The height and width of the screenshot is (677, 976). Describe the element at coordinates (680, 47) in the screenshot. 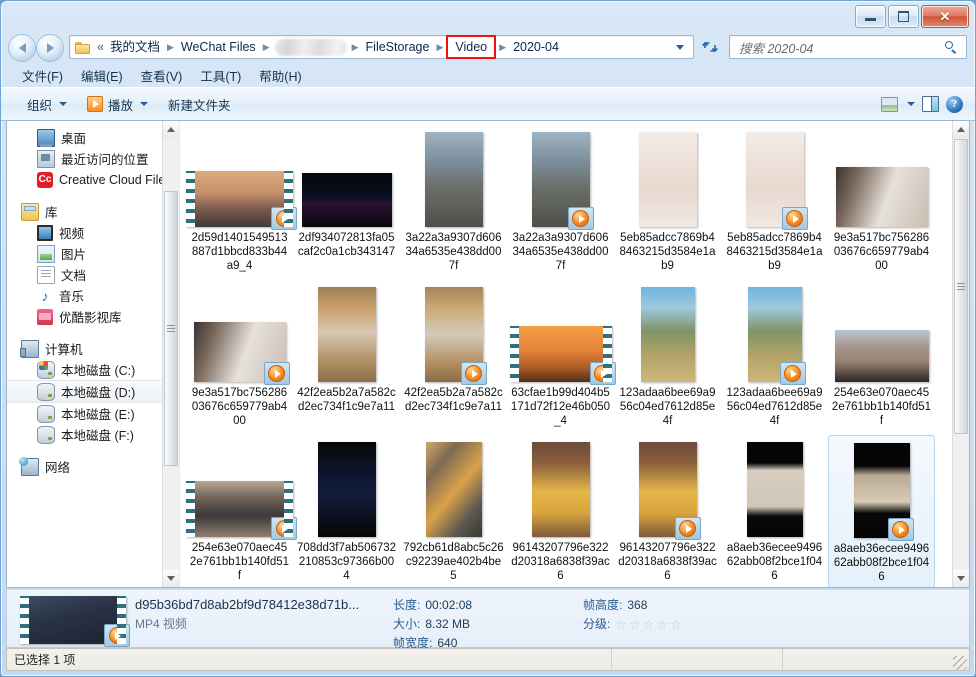

I see `address-dropdown-icon` at that location.